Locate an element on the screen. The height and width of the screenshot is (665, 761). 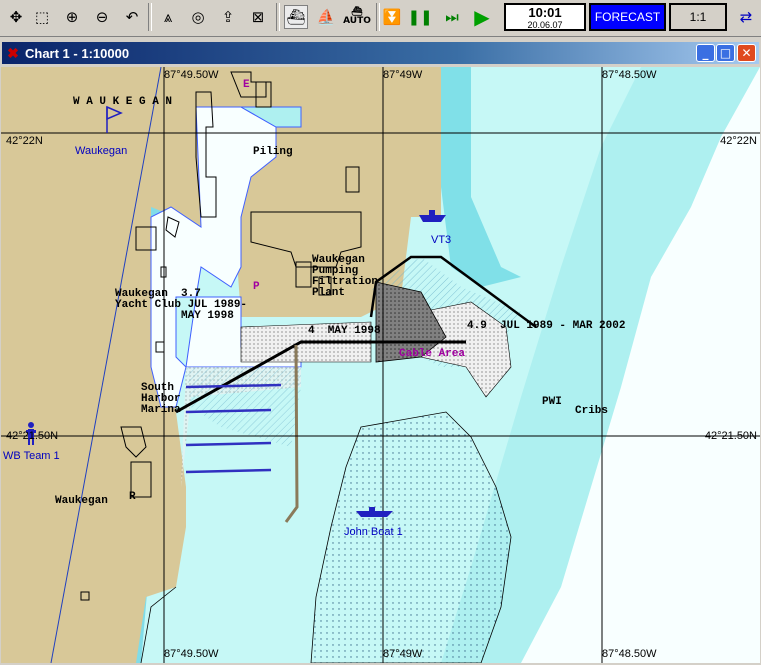
sync-icon: ⇄ is located at coordinates (746, 17).